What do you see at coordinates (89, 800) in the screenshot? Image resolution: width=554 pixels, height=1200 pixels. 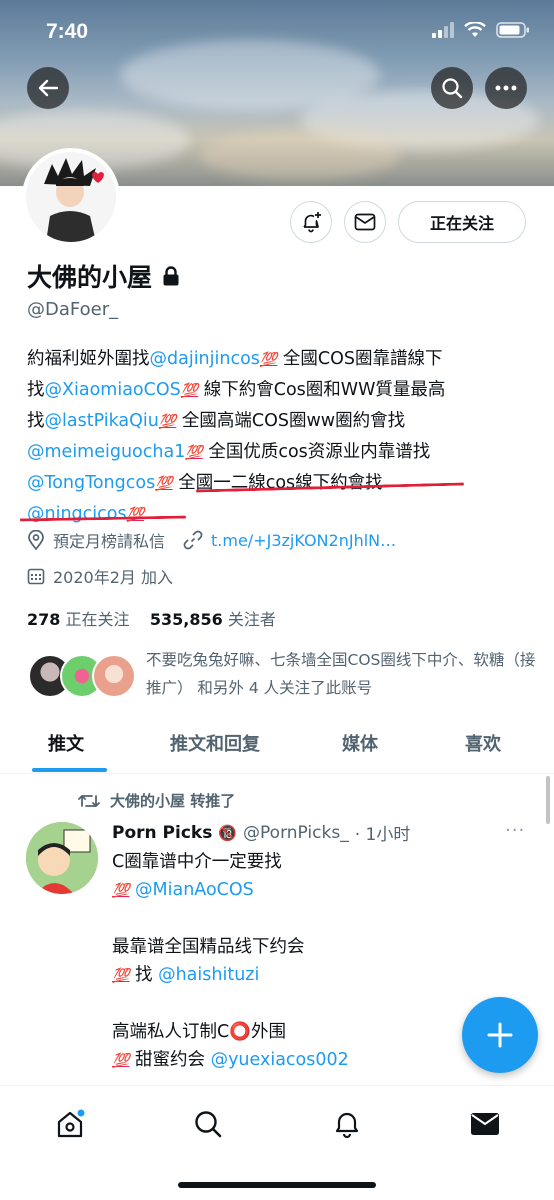 I see `retweet-icon` at bounding box center [89, 800].